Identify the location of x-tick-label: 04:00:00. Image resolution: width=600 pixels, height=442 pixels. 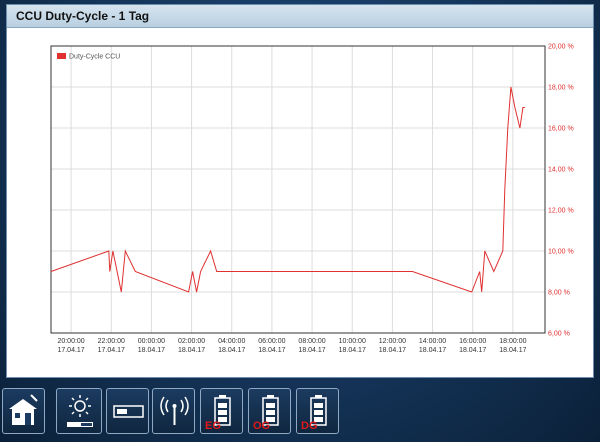
(231, 341).